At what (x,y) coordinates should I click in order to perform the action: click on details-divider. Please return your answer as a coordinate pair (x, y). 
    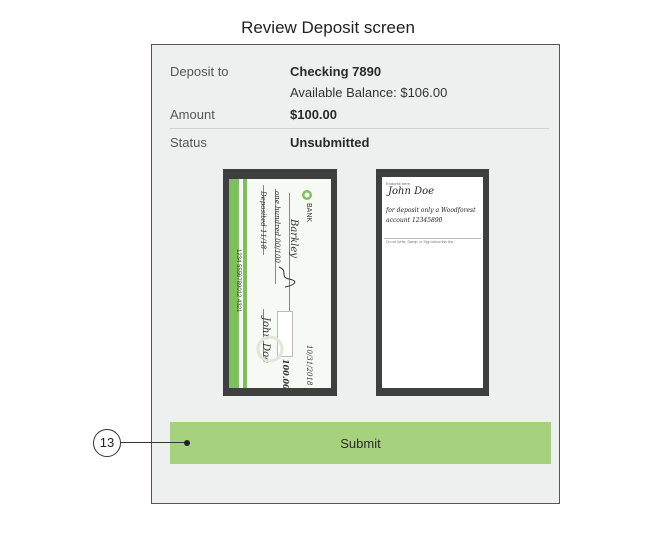
    Looking at the image, I should click on (359, 128).